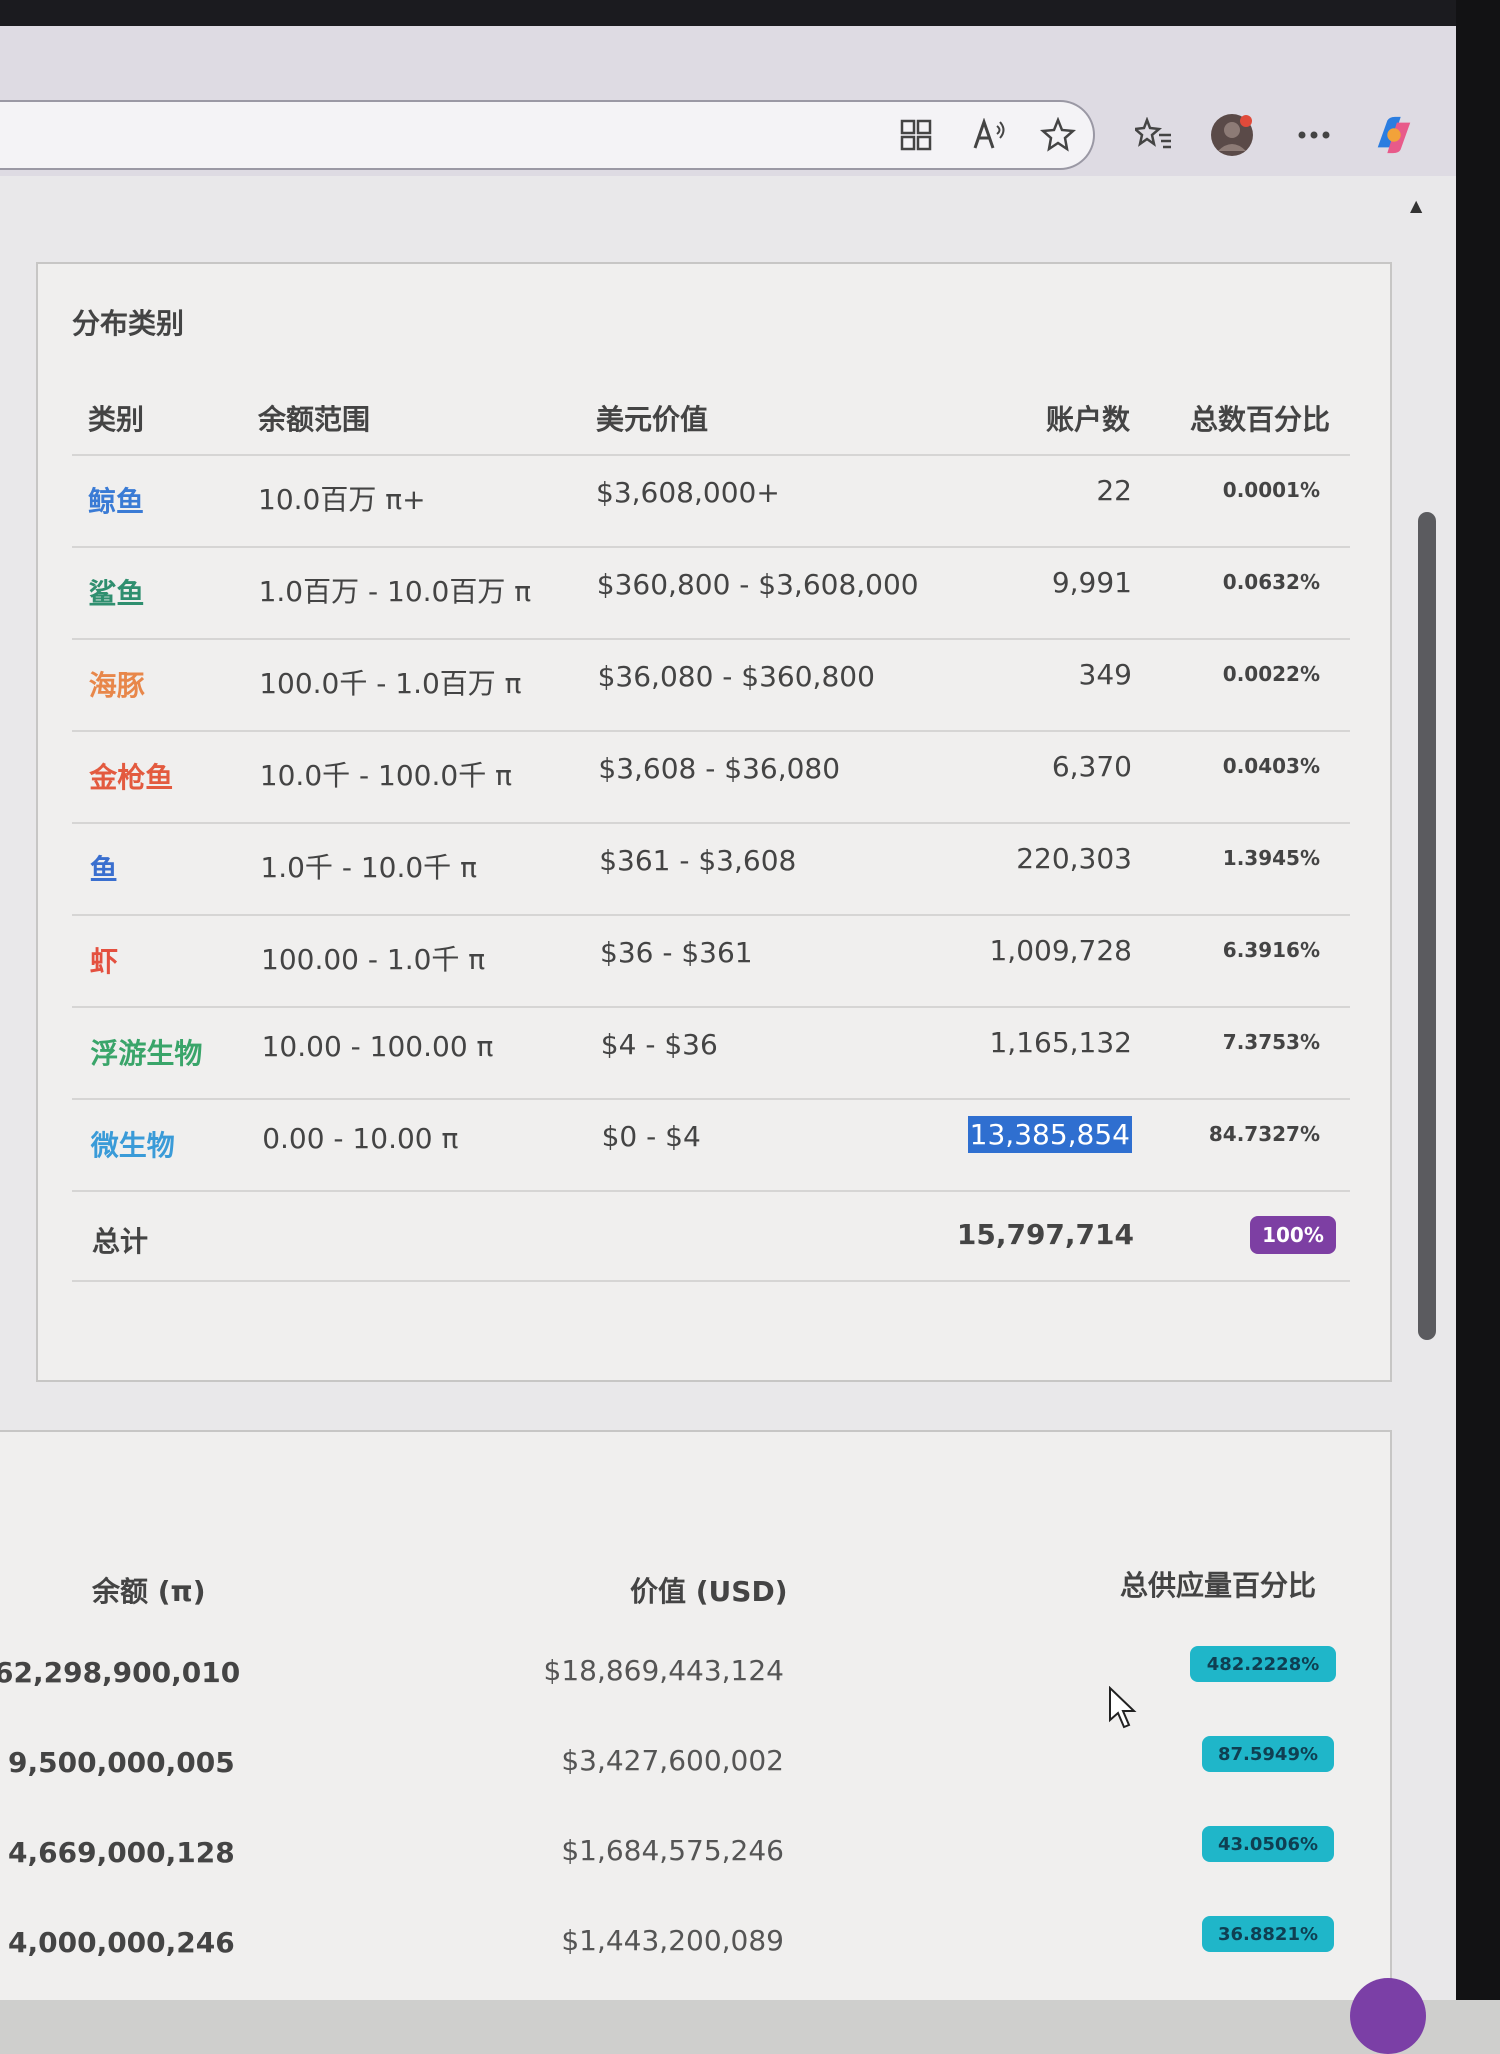  Describe the element at coordinates (116, 500) in the screenshot. I see `category-name: 鲸鱼` at that location.